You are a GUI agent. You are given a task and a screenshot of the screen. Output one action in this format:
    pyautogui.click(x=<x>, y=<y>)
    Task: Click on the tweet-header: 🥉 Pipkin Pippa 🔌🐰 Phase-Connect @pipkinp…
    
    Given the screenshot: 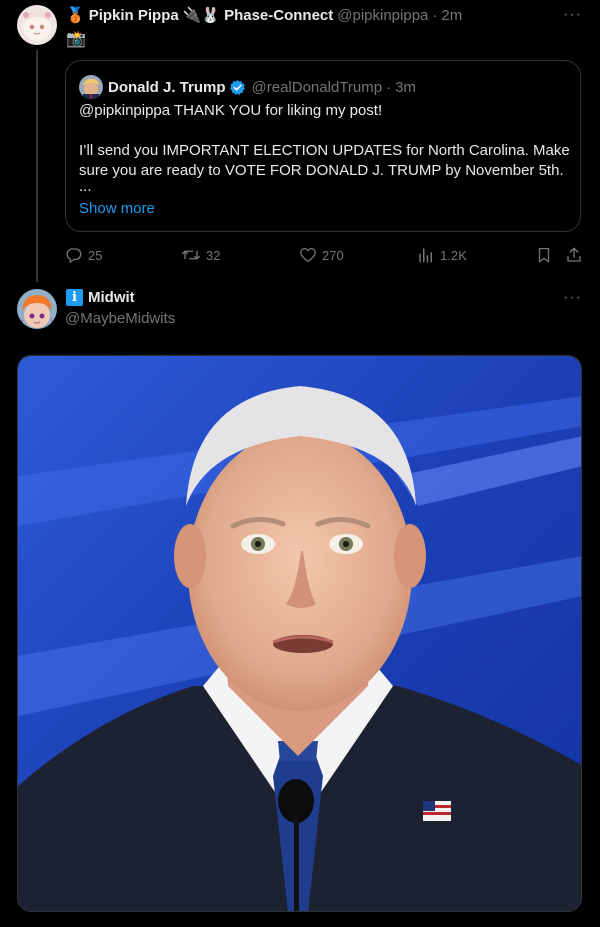 What is the action you would take?
    pyautogui.click(x=264, y=15)
    